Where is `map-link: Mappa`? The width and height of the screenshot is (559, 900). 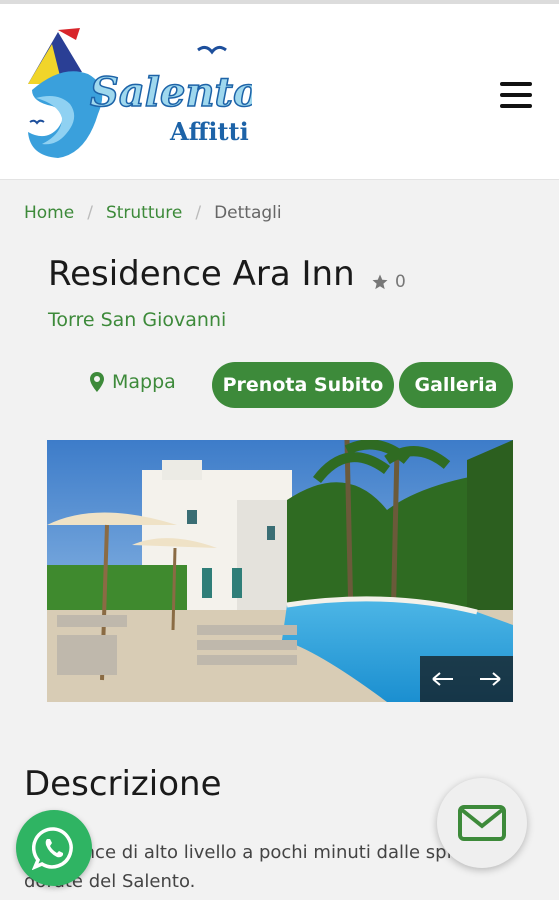 map-link: Mappa is located at coordinates (133, 382).